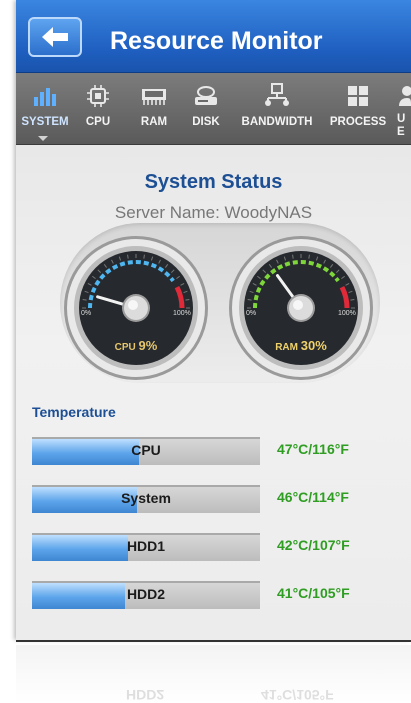 This screenshot has height=703, width=411. Describe the element at coordinates (217, 499) in the screenshot. I see `temp-row-system: System 46°C/114°F` at that location.